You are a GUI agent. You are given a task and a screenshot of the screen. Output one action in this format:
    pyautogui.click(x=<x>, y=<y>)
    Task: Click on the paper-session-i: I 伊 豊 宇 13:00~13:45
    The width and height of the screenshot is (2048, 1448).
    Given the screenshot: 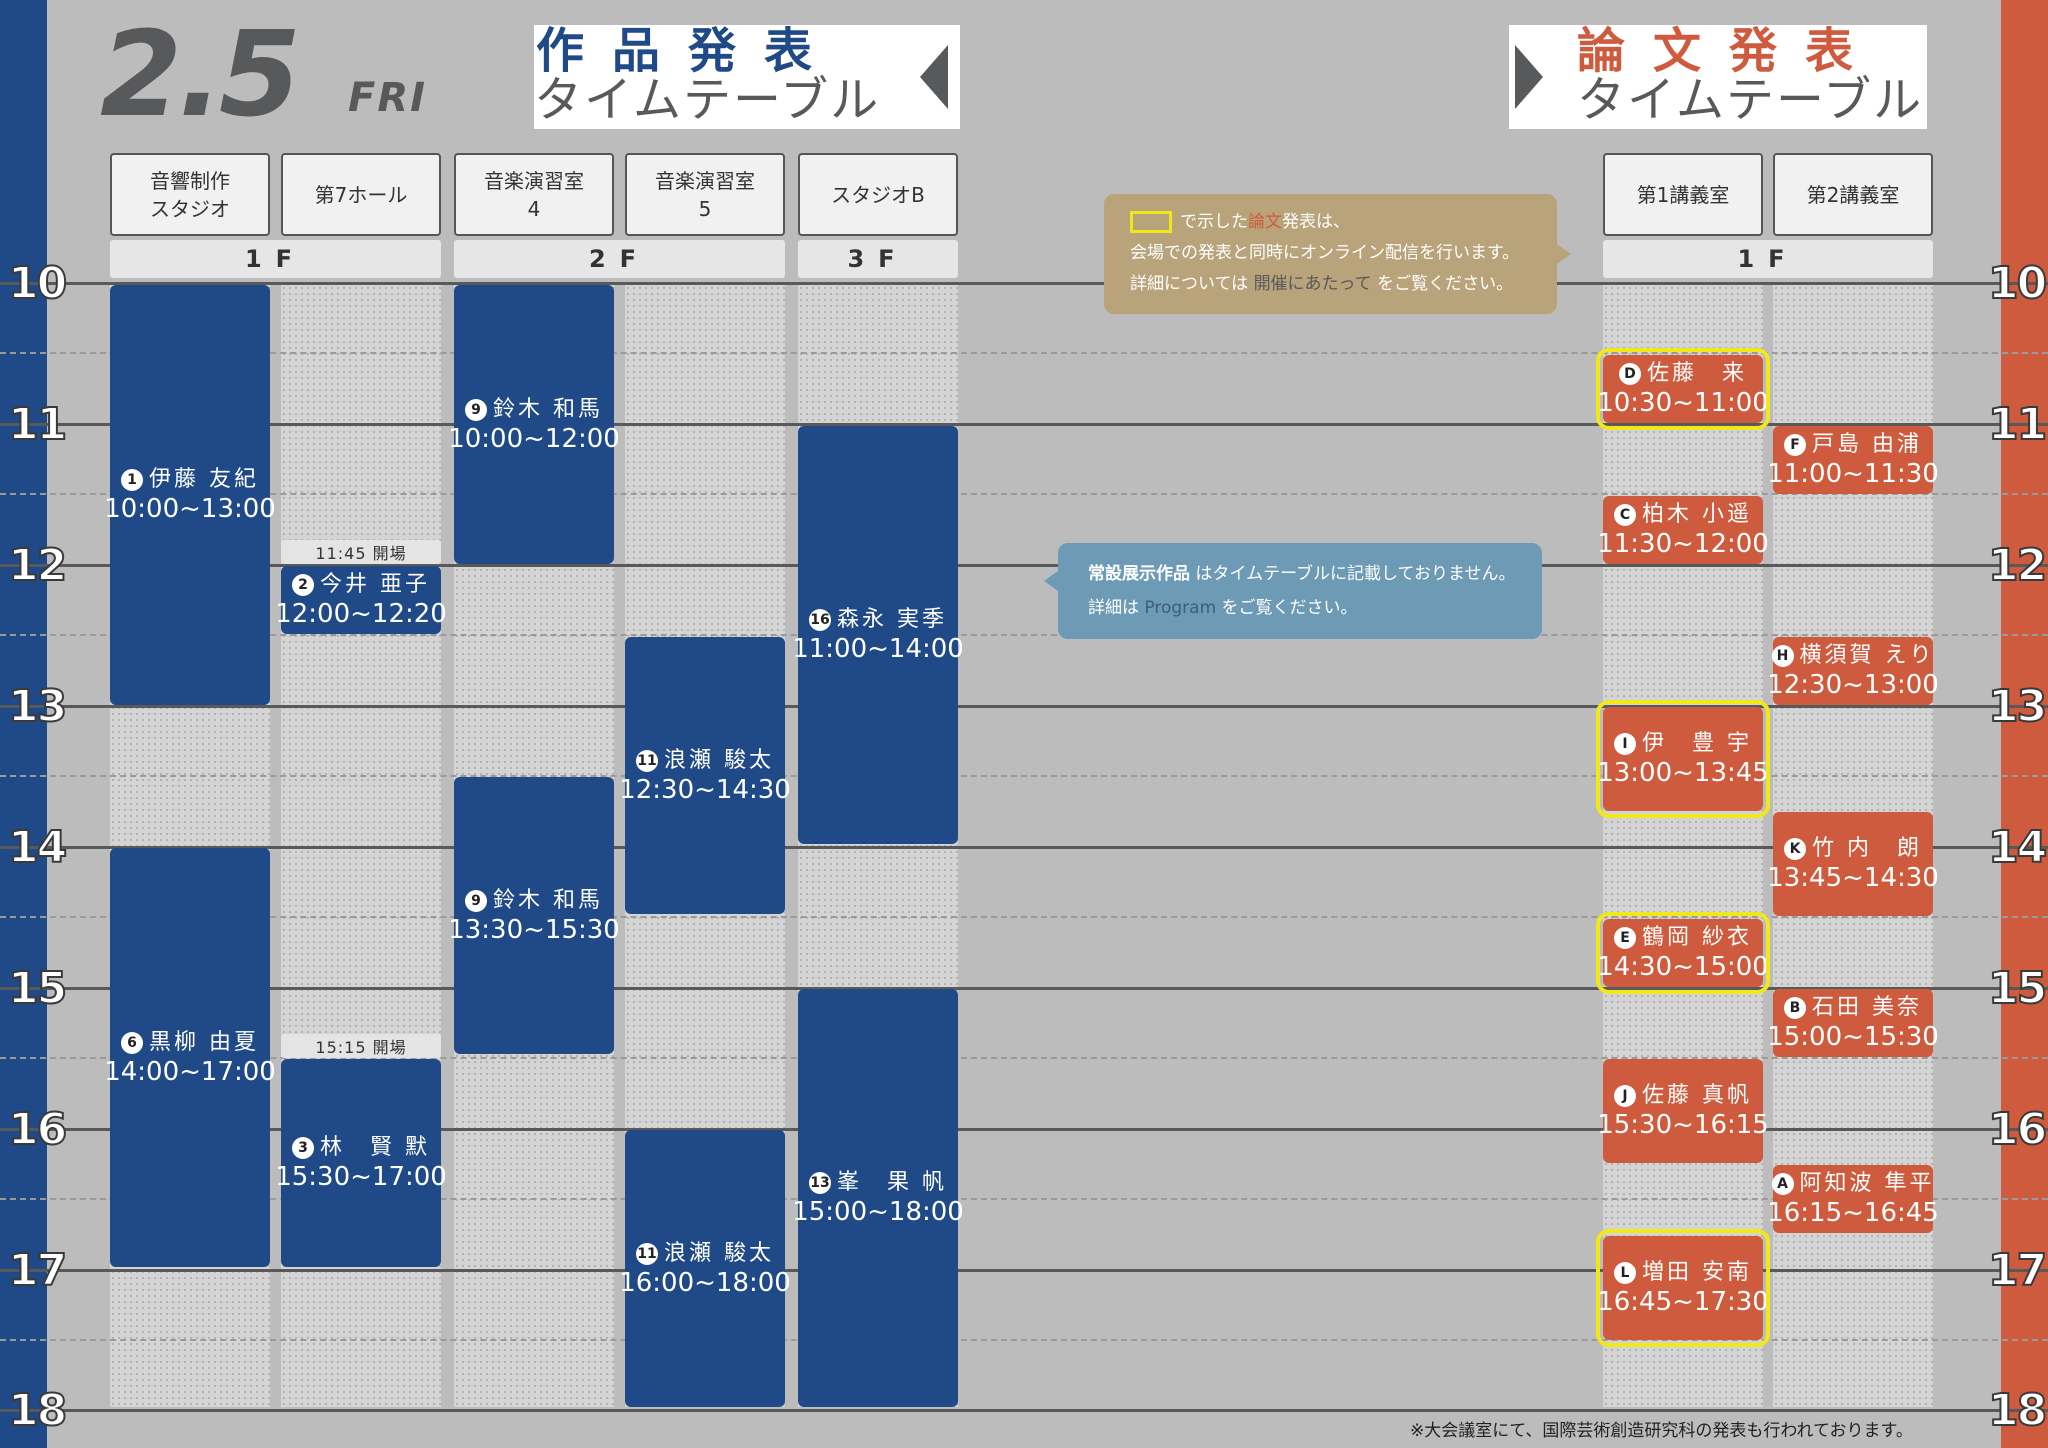 What is the action you would take?
    pyautogui.click(x=1683, y=759)
    